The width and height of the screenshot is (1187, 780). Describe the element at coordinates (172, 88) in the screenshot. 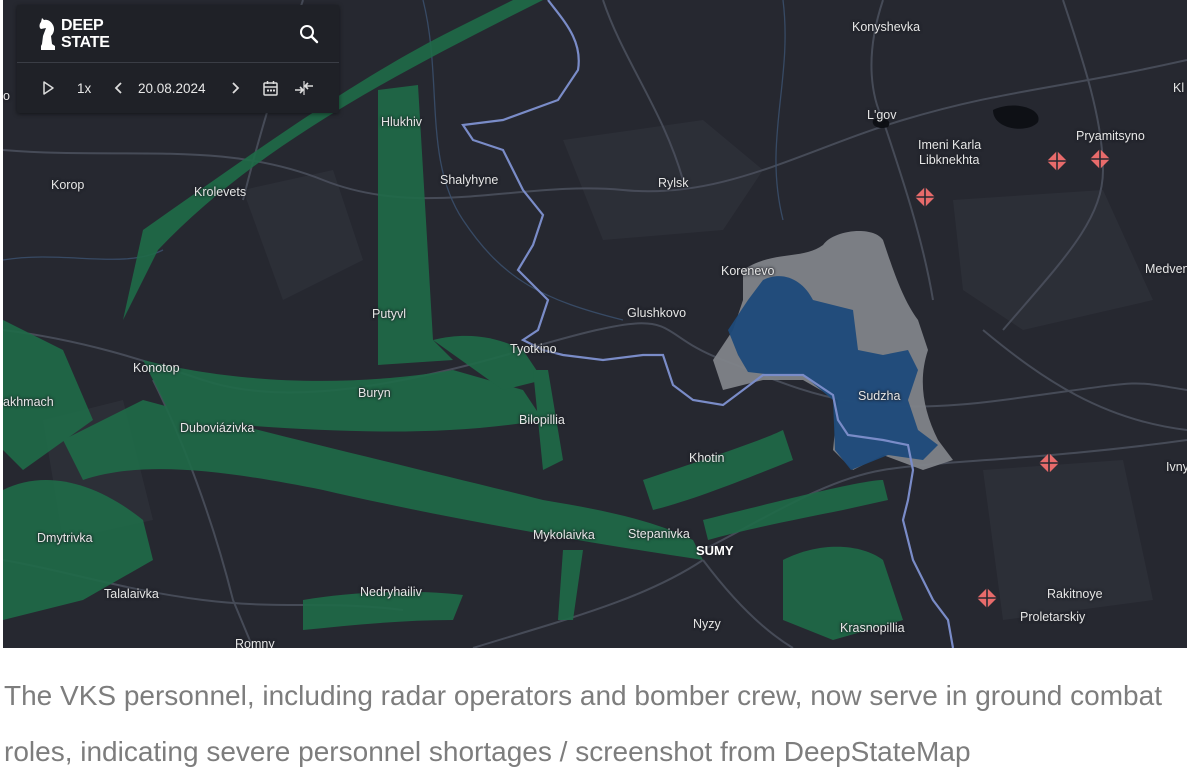

I see `date-display: 20.08.2024` at that location.